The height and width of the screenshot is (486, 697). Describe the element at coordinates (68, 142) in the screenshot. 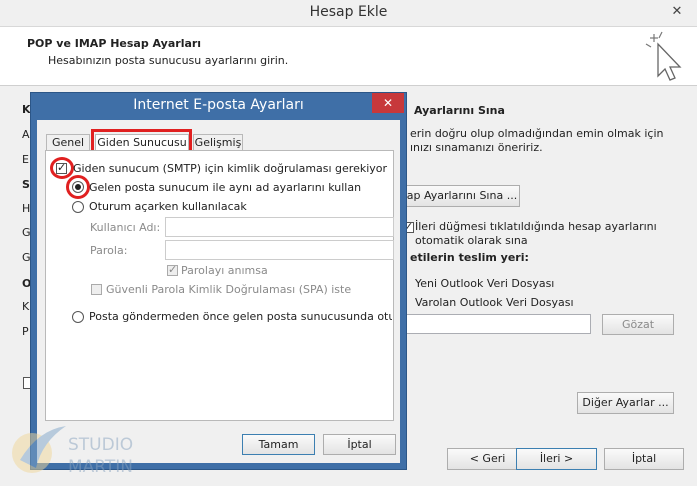

I see `tab-general: Genel` at that location.